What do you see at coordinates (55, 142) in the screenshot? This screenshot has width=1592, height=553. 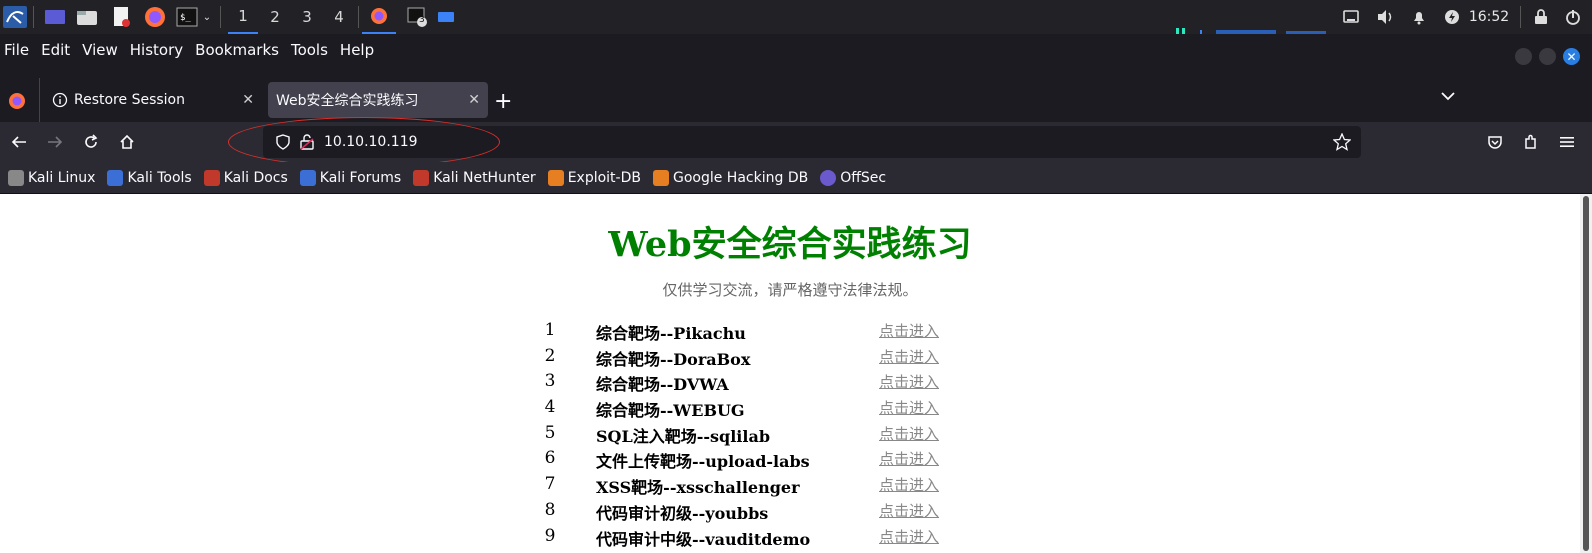 I see `forward-button` at bounding box center [55, 142].